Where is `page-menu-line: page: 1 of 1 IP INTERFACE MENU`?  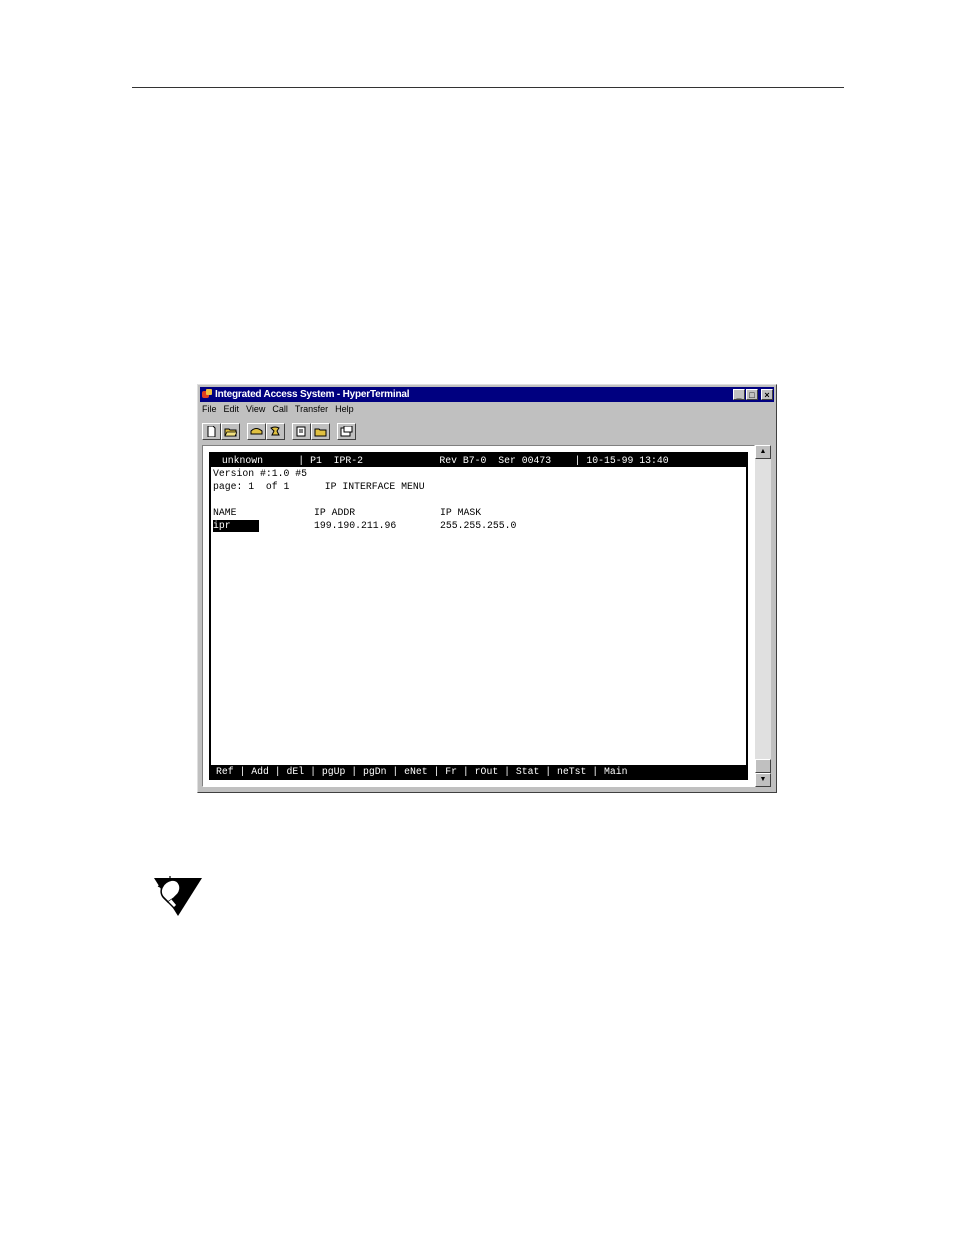 page-menu-line: page: 1 of 1 IP INTERFACE MENU is located at coordinates (319, 486).